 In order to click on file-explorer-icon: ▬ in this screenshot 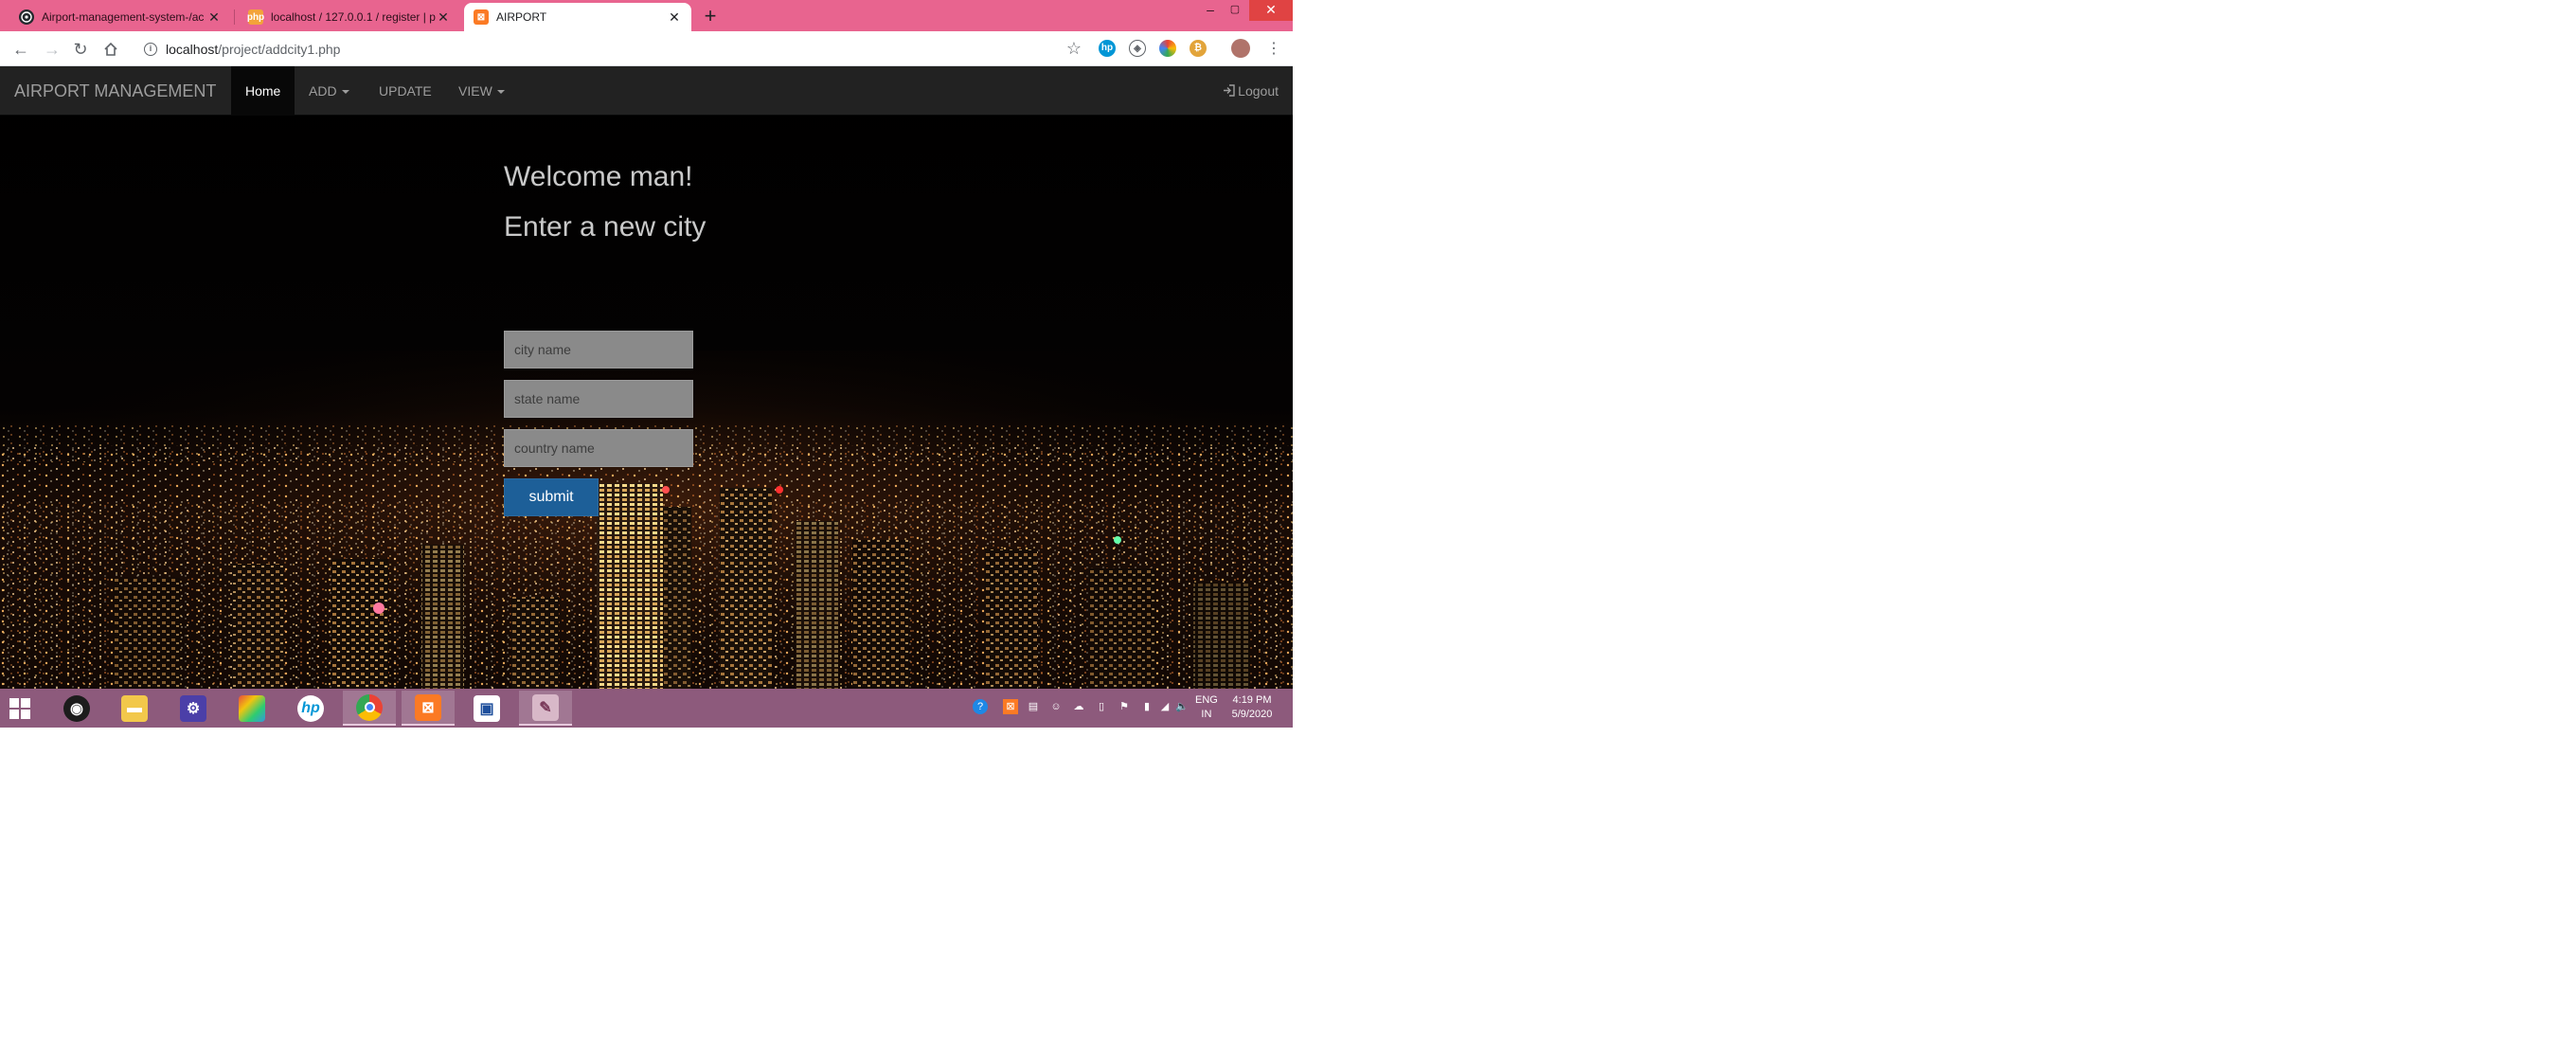, I will do `click(134, 708)`.